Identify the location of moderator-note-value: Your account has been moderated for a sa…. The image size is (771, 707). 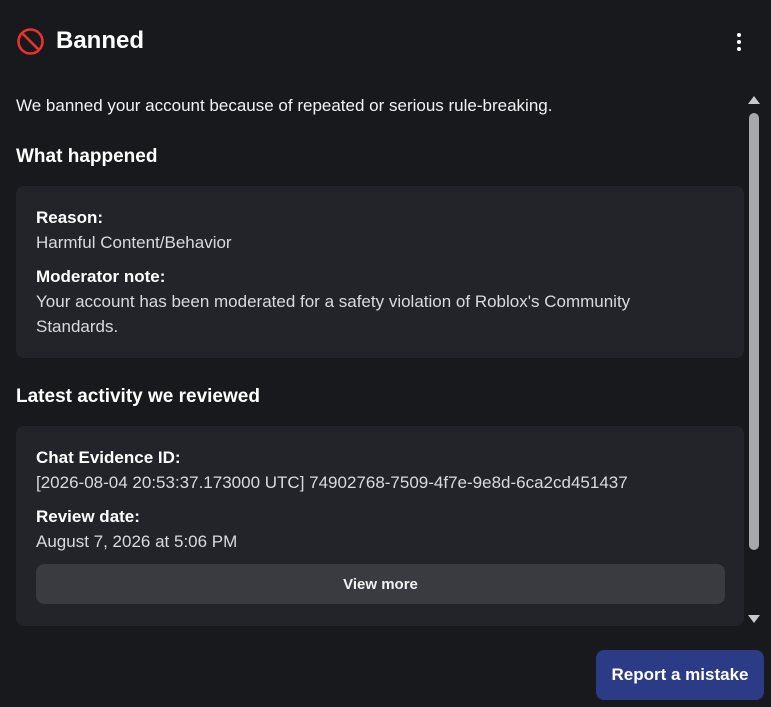
(333, 314).